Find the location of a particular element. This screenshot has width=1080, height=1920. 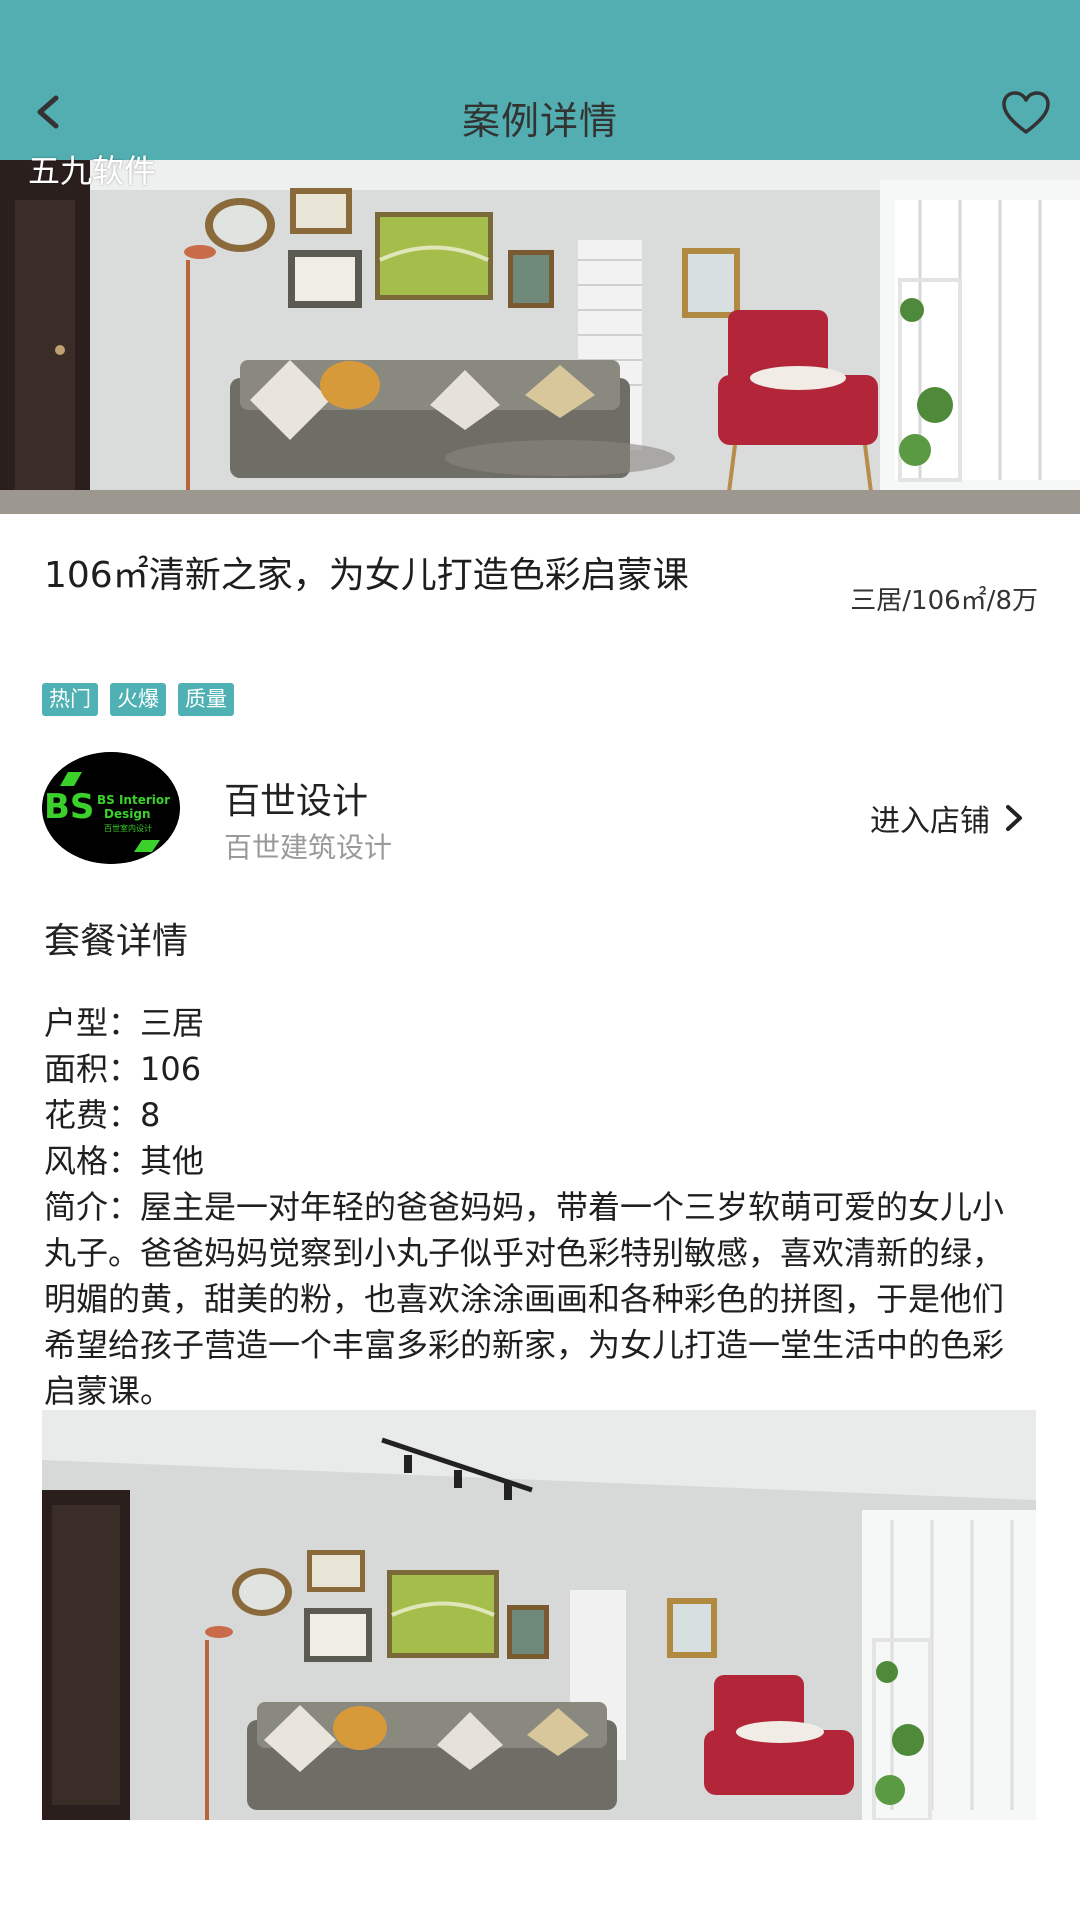

page-title: 案例详情 is located at coordinates (539, 121).